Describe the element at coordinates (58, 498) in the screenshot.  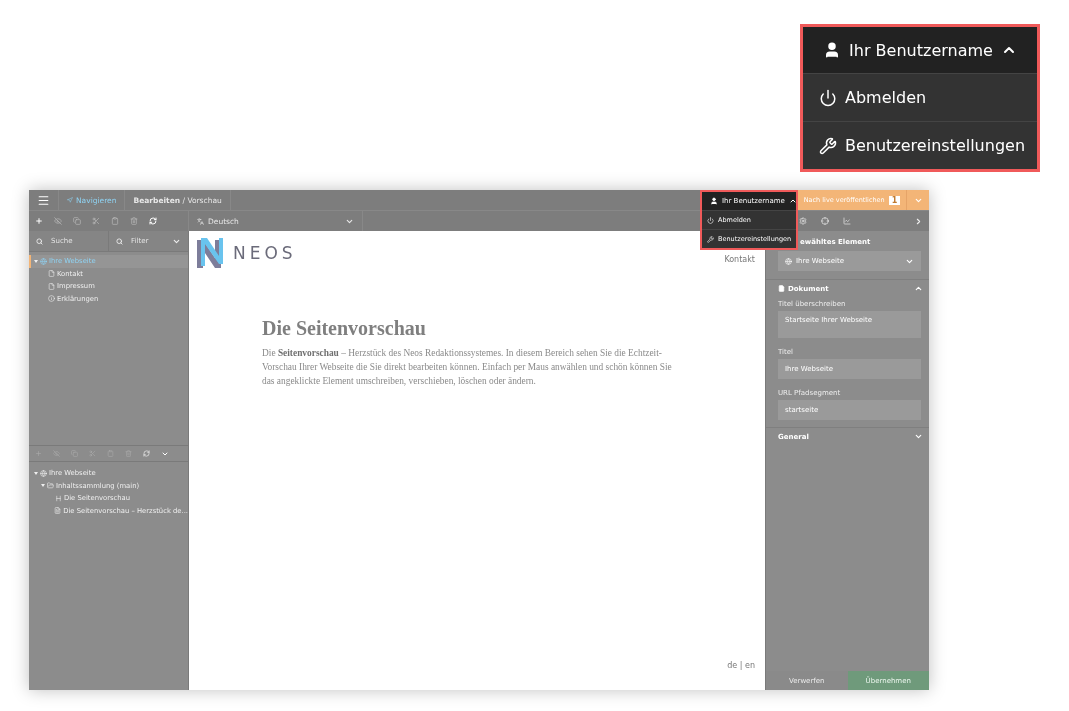
I see `heading-icon` at that location.